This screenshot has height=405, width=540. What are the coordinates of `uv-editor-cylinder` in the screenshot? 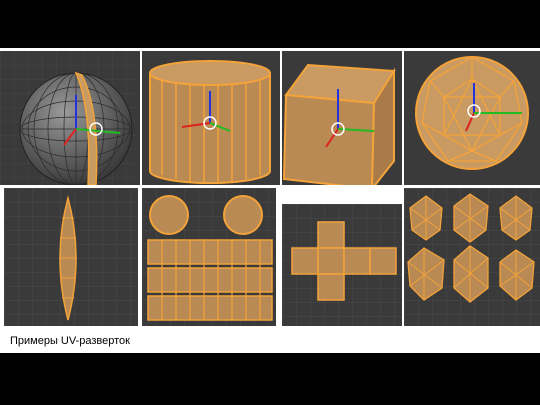 It's located at (209, 257).